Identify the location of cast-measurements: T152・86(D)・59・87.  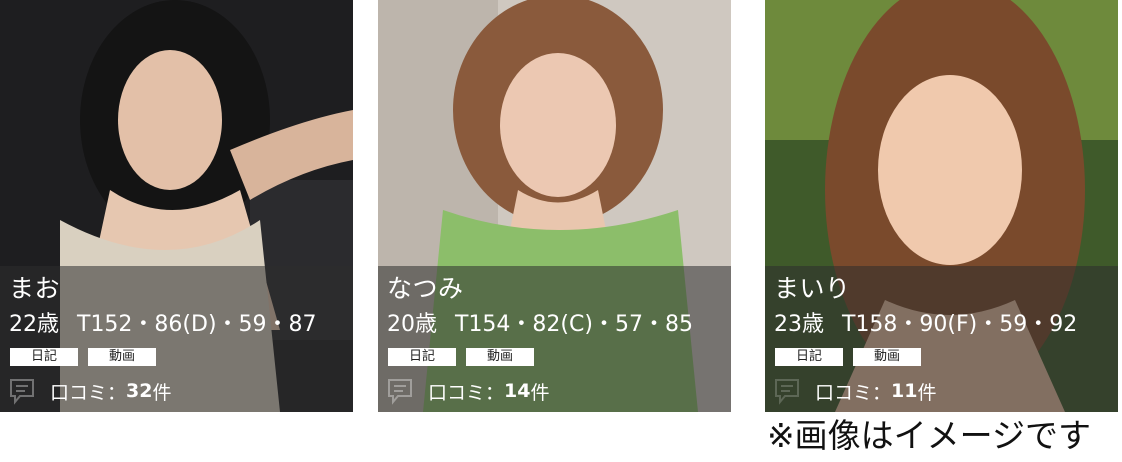
(197, 324).